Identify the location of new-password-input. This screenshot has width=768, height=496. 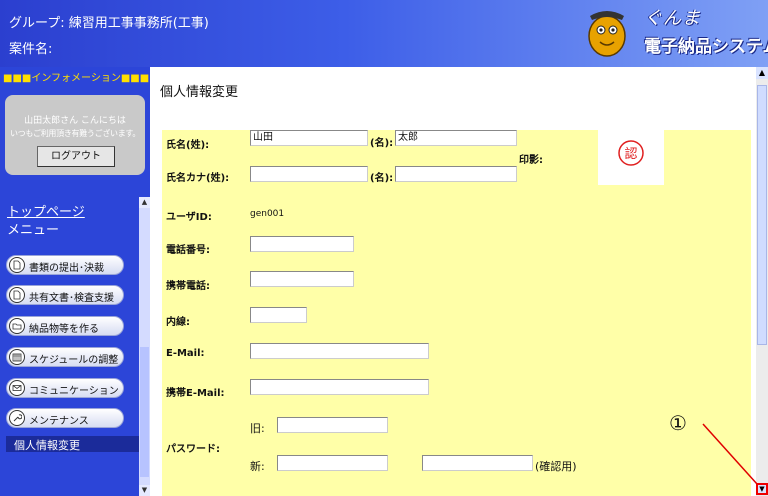
(332, 463).